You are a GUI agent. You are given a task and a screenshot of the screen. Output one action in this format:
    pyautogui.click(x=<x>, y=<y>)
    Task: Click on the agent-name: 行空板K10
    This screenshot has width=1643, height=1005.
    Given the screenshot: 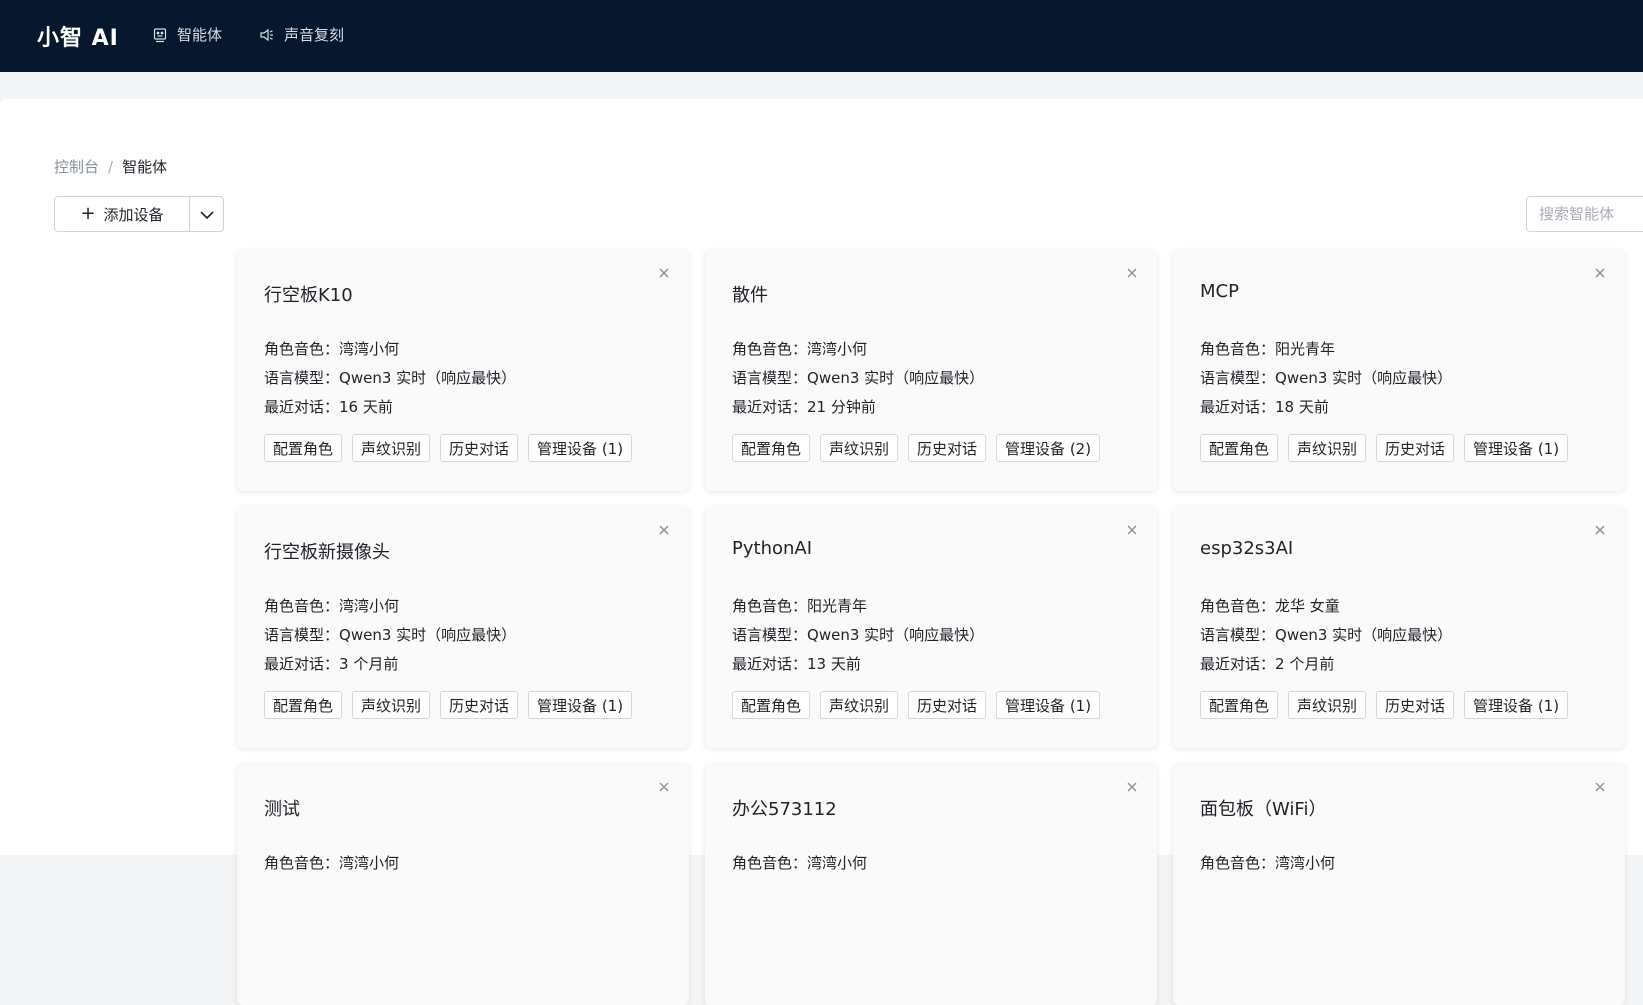 What is the action you would take?
    pyautogui.click(x=308, y=295)
    